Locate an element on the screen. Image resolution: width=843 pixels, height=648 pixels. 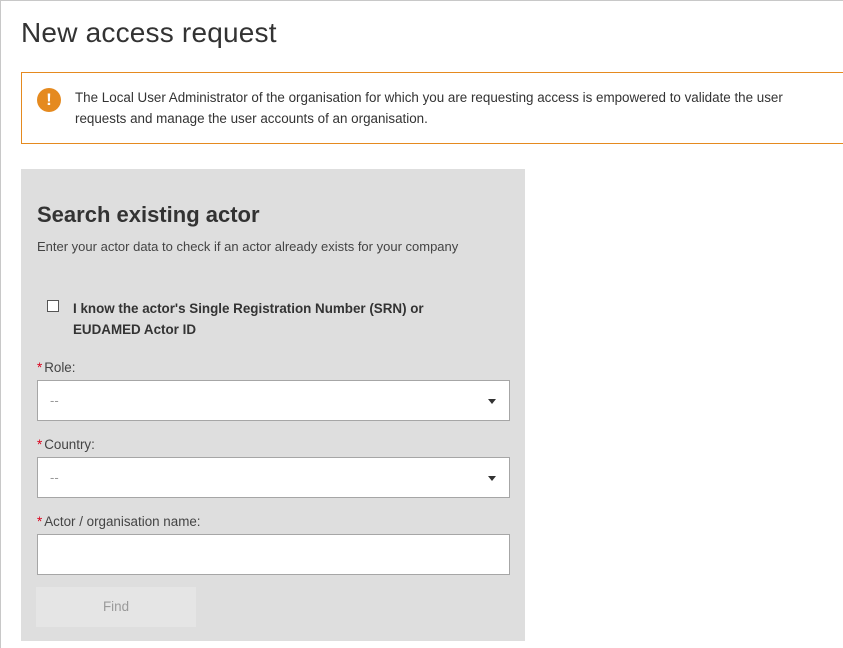
role-select-value: -- is located at coordinates (54, 400).